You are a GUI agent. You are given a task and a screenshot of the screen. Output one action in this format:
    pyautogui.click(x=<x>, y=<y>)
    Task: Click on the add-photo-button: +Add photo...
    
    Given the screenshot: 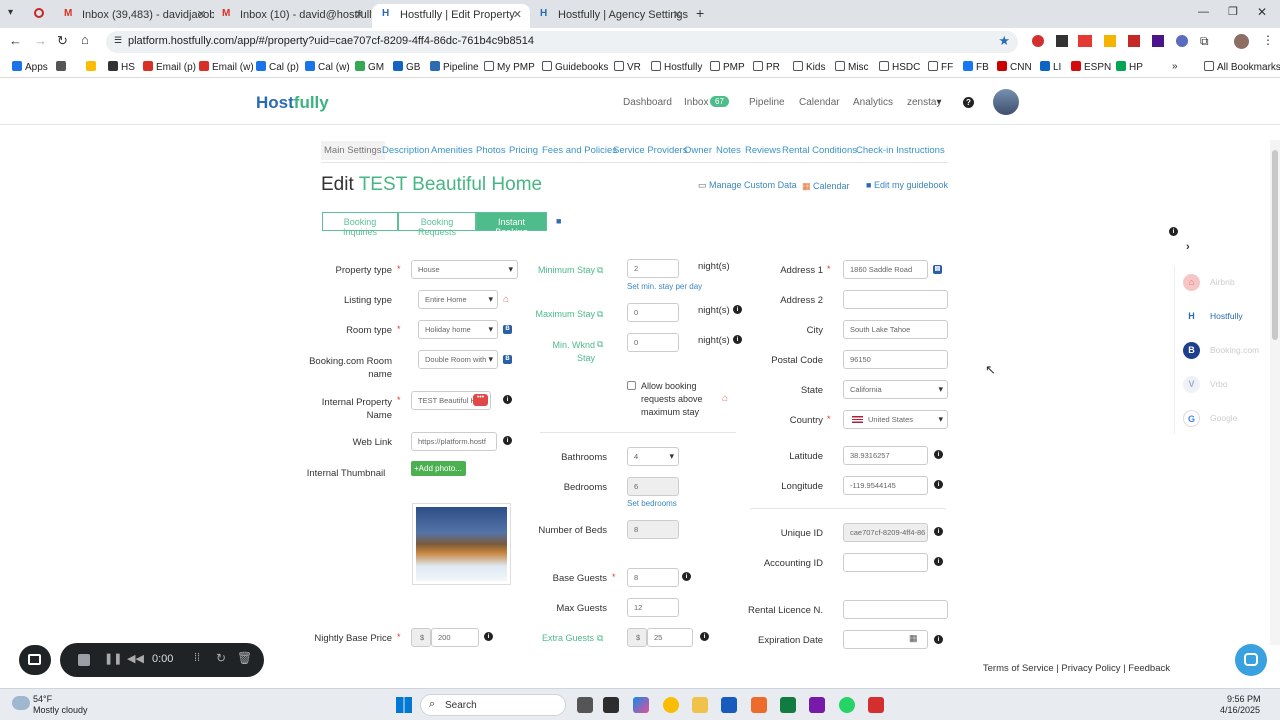 What is the action you would take?
    pyautogui.click(x=438, y=468)
    